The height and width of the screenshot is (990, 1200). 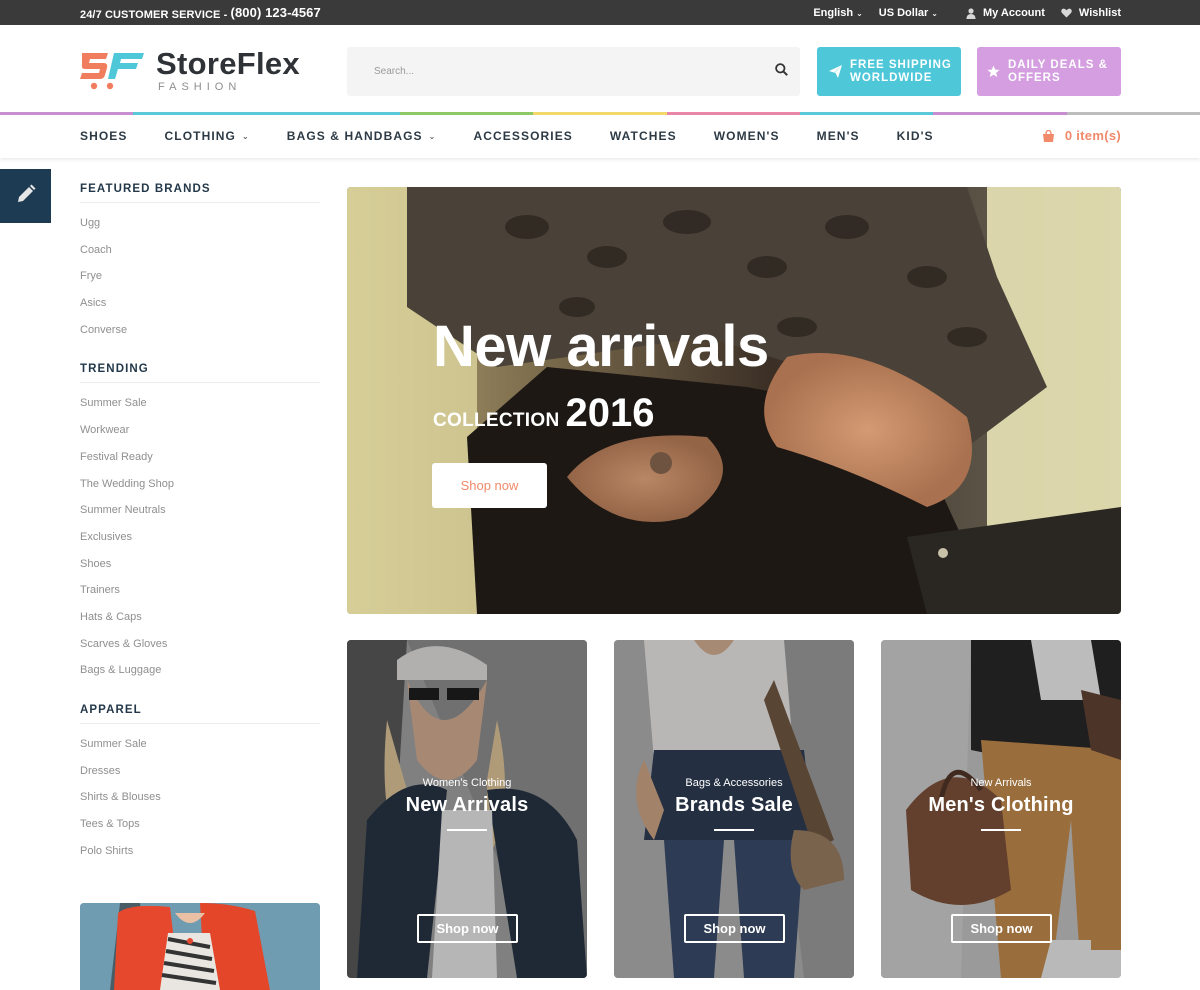 I want to click on nav-item-label: BAGS & HANDBAGS, so click(x=354, y=136).